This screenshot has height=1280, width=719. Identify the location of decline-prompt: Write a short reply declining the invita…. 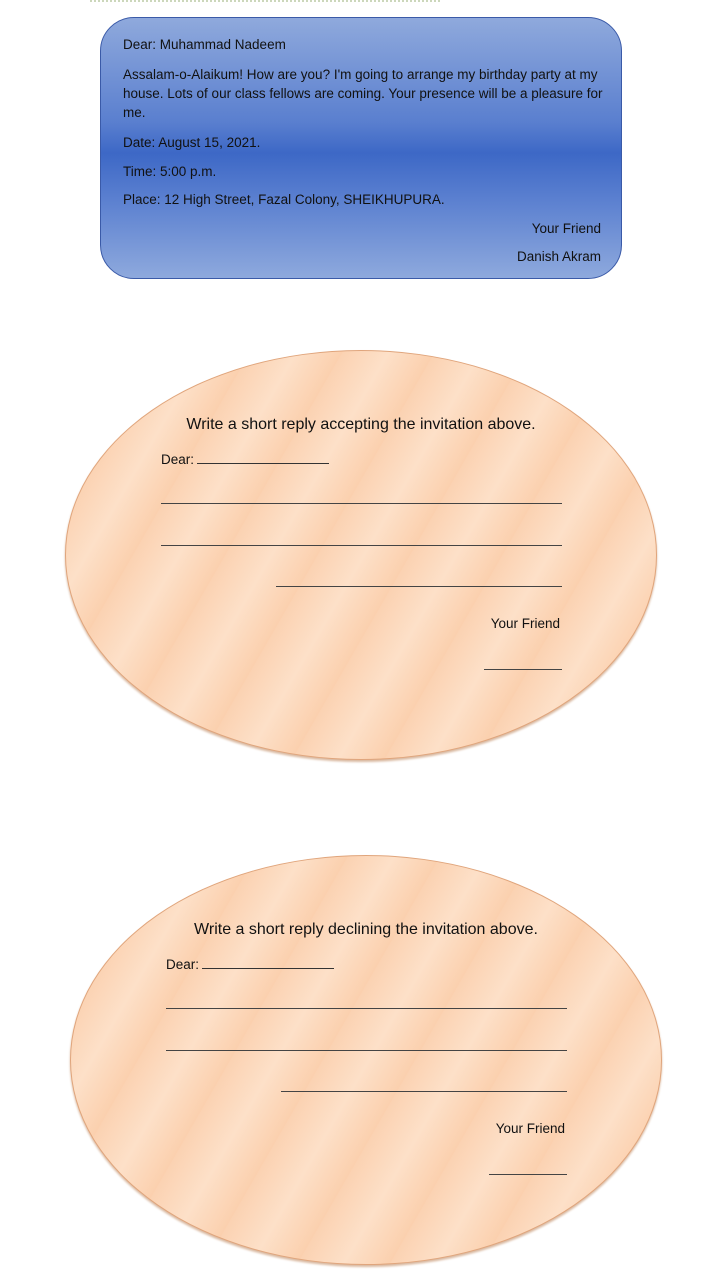
(366, 929).